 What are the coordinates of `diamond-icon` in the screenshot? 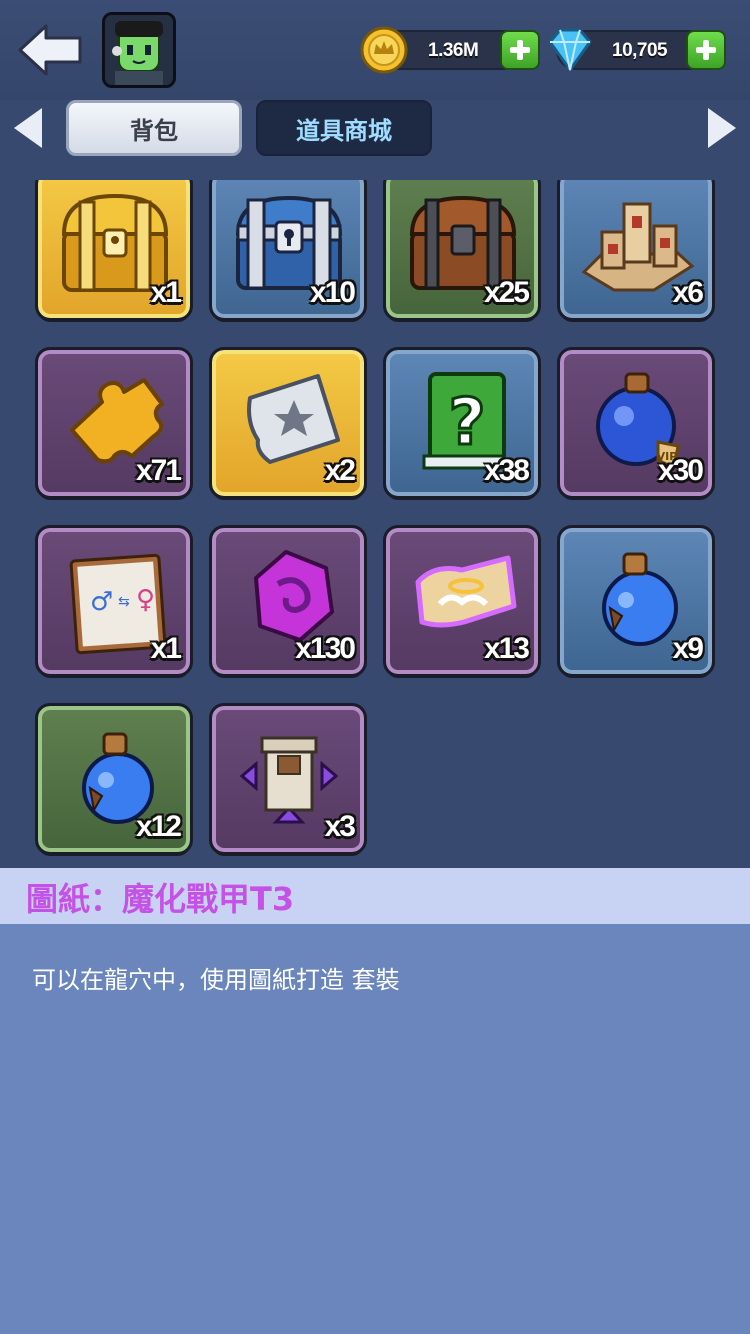 It's located at (570, 50).